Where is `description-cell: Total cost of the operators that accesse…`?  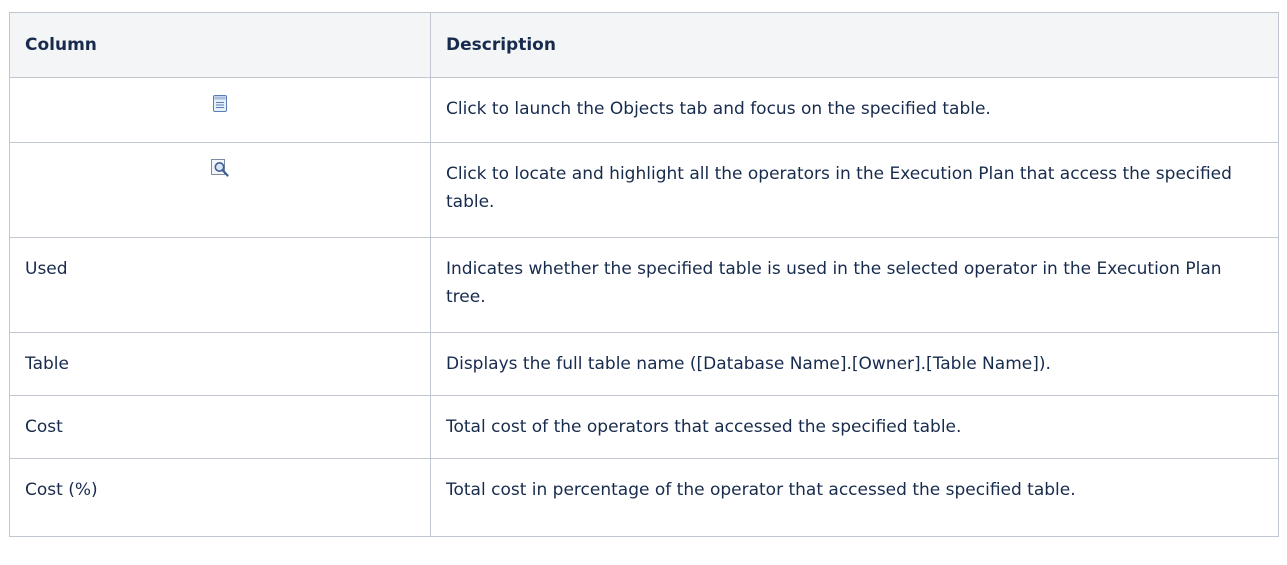 description-cell: Total cost of the operators that accesse… is located at coordinates (854, 427).